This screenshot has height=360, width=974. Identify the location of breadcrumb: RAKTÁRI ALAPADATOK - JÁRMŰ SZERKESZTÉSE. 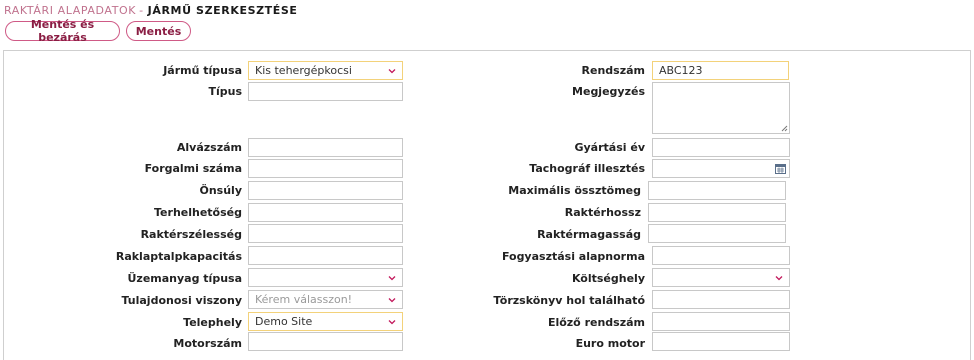
(151, 10).